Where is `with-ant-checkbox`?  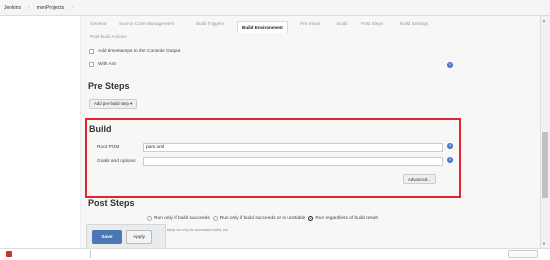 with-ant-checkbox is located at coordinates (91, 64).